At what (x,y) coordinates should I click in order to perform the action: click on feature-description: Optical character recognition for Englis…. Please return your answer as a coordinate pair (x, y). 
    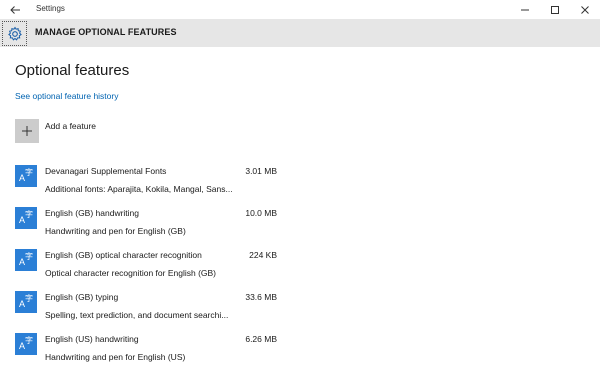
    Looking at the image, I should click on (131, 273).